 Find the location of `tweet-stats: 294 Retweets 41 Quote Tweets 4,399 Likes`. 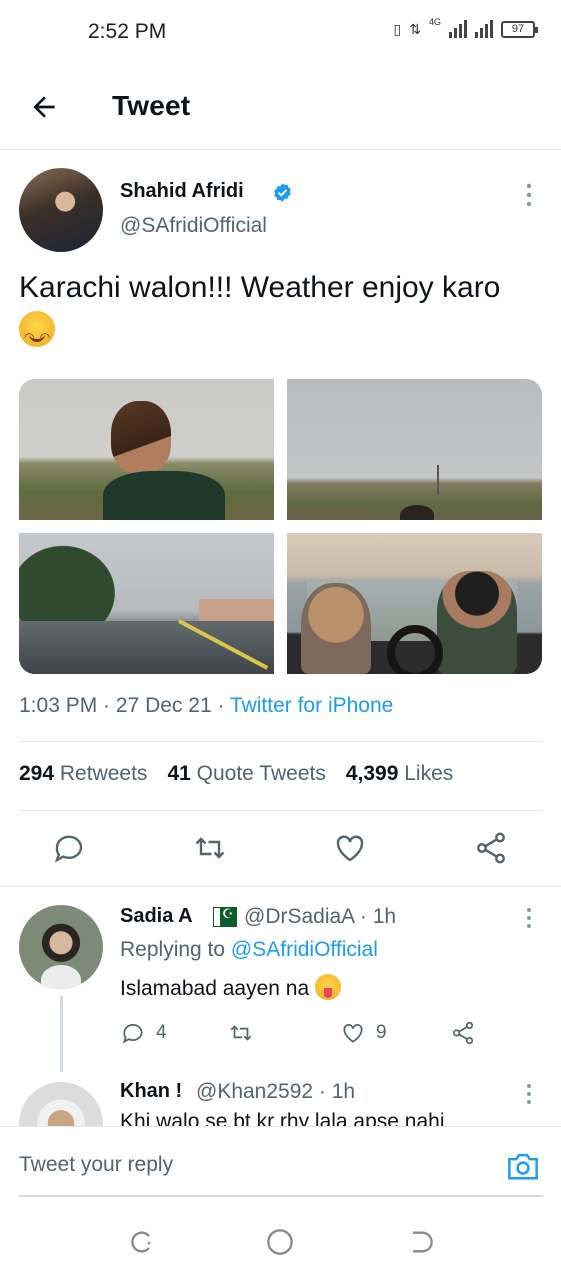

tweet-stats: 294 Retweets 41 Quote Tweets 4,399 Likes is located at coordinates (236, 774).